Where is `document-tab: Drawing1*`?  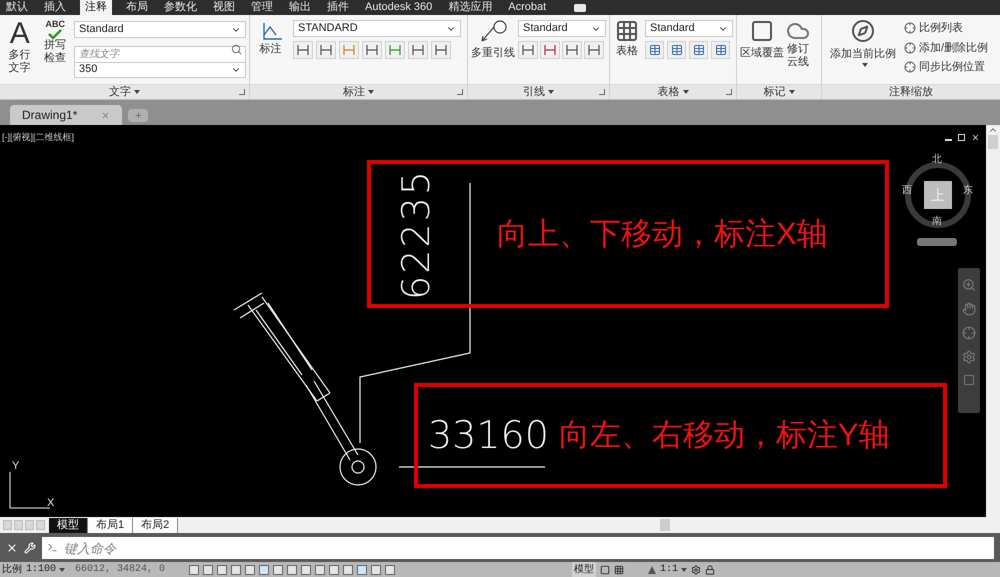 document-tab: Drawing1* is located at coordinates (66, 115).